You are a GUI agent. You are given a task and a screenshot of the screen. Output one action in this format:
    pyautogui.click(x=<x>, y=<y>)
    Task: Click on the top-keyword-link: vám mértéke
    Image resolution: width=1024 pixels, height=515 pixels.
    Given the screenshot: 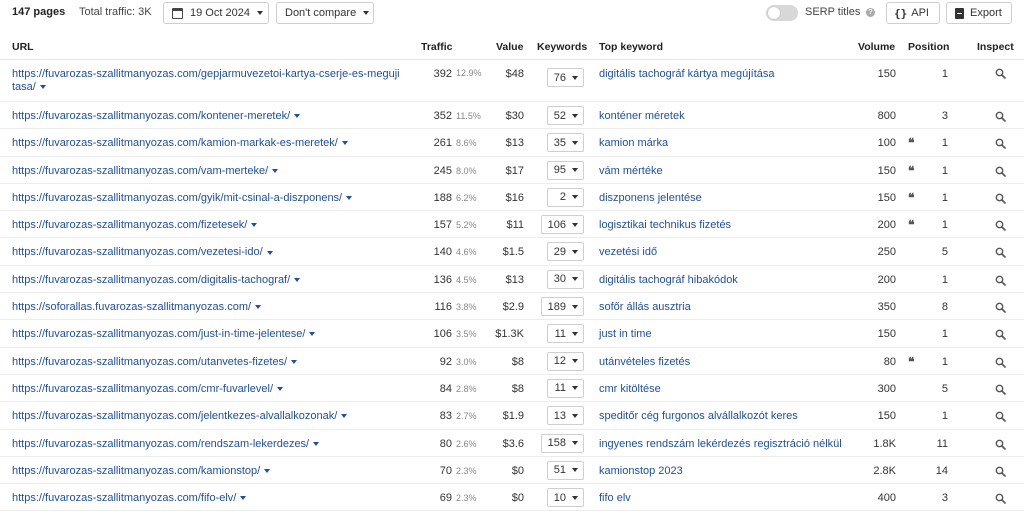 What is the action you would take?
    pyautogui.click(x=631, y=171)
    